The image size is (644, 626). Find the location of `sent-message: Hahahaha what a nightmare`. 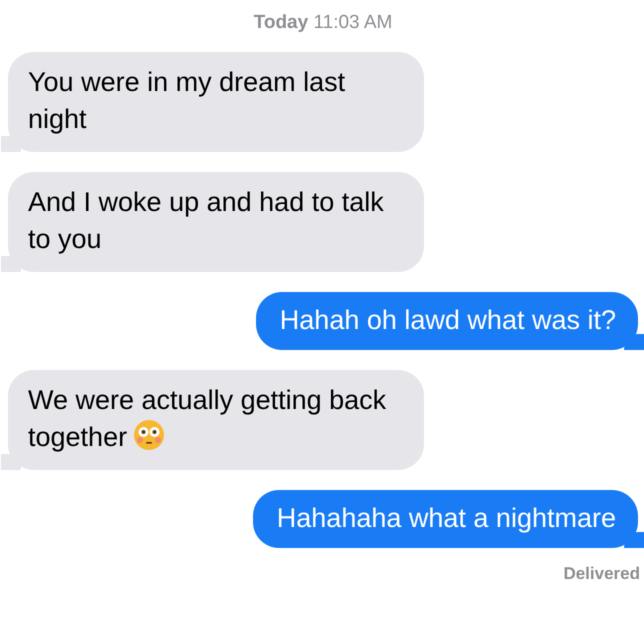

sent-message: Hahahaha what a nightmare is located at coordinates (445, 519).